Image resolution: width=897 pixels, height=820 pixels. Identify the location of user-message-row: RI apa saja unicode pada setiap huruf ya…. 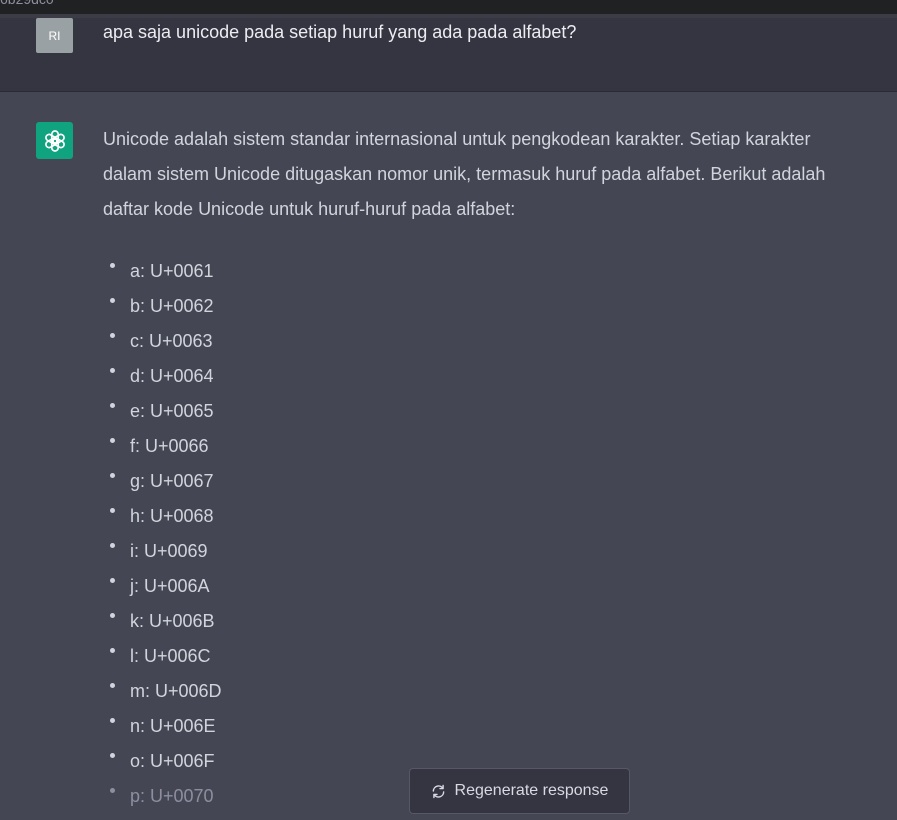
(448, 55).